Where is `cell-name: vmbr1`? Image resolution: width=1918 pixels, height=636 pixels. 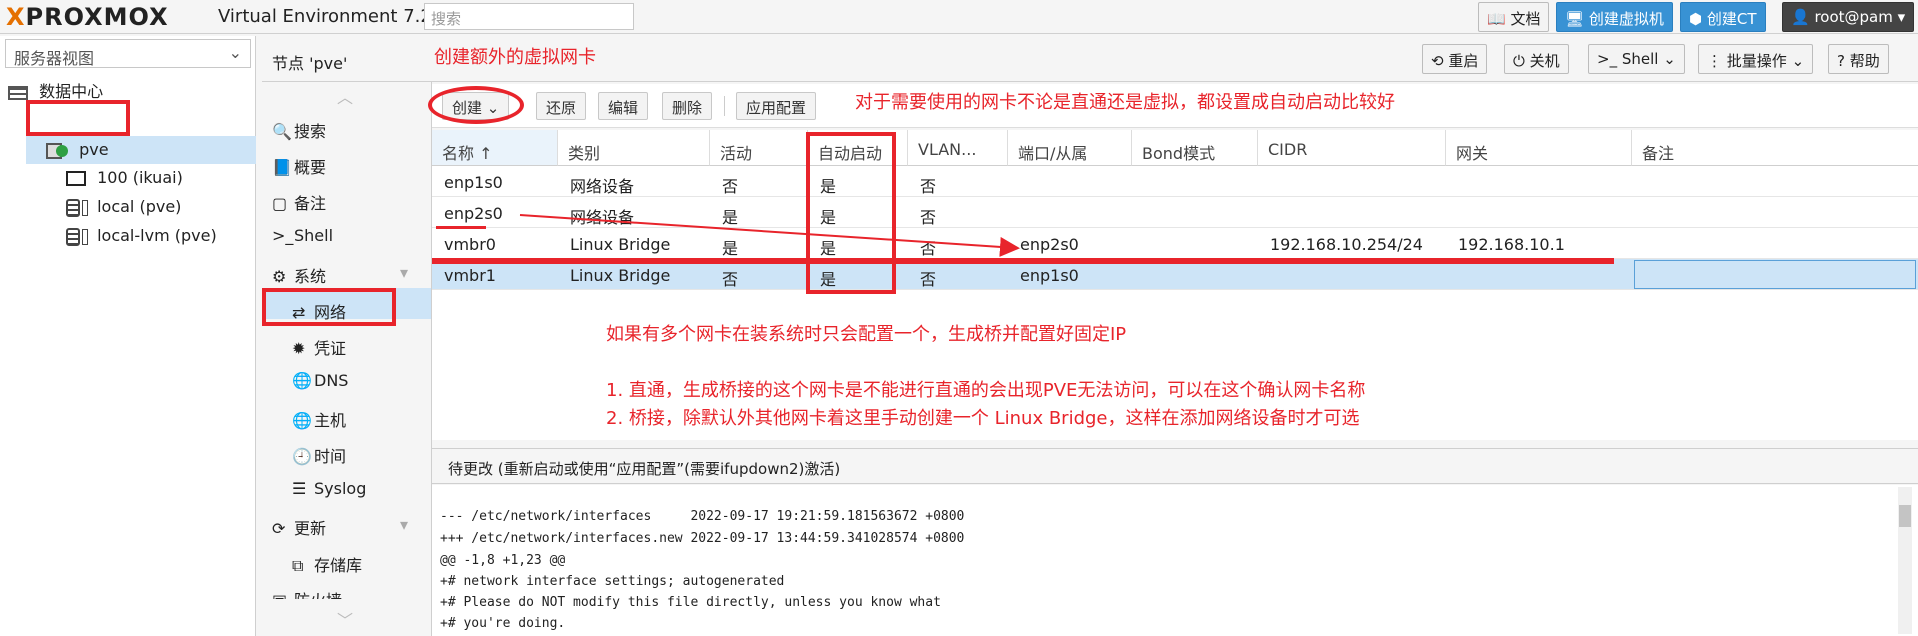 cell-name: vmbr1 is located at coordinates (470, 275).